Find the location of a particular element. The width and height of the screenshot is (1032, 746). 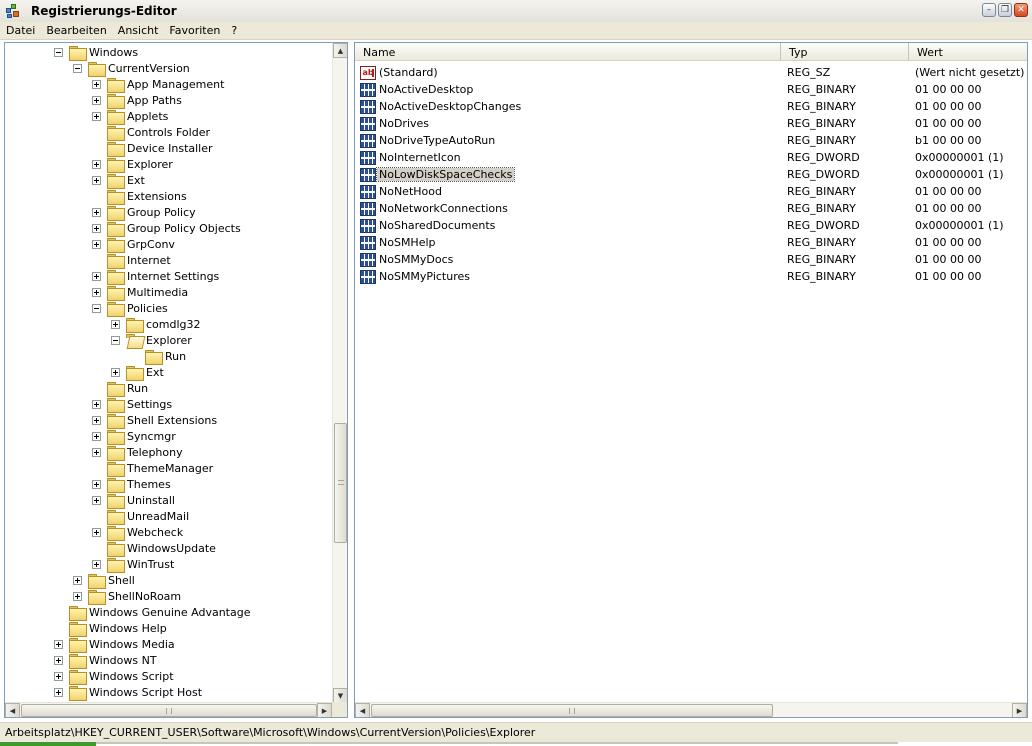

value-row: NoSMMyDocs REG_BINARY 01 00 00 00 is located at coordinates (691, 259).